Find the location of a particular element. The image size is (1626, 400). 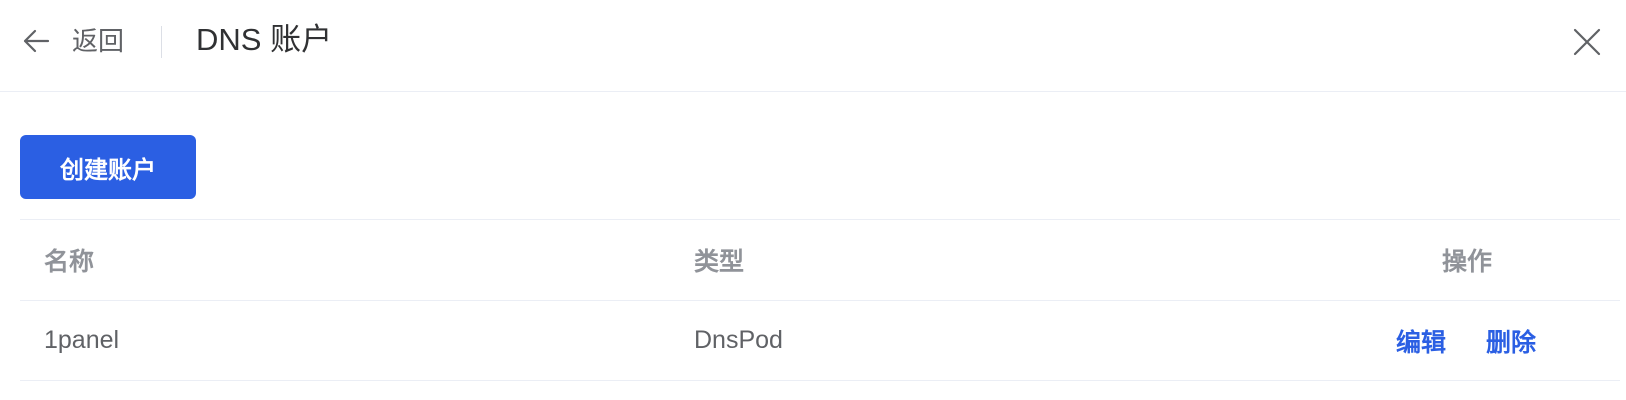

create-account-button: 创建账户 is located at coordinates (108, 167).